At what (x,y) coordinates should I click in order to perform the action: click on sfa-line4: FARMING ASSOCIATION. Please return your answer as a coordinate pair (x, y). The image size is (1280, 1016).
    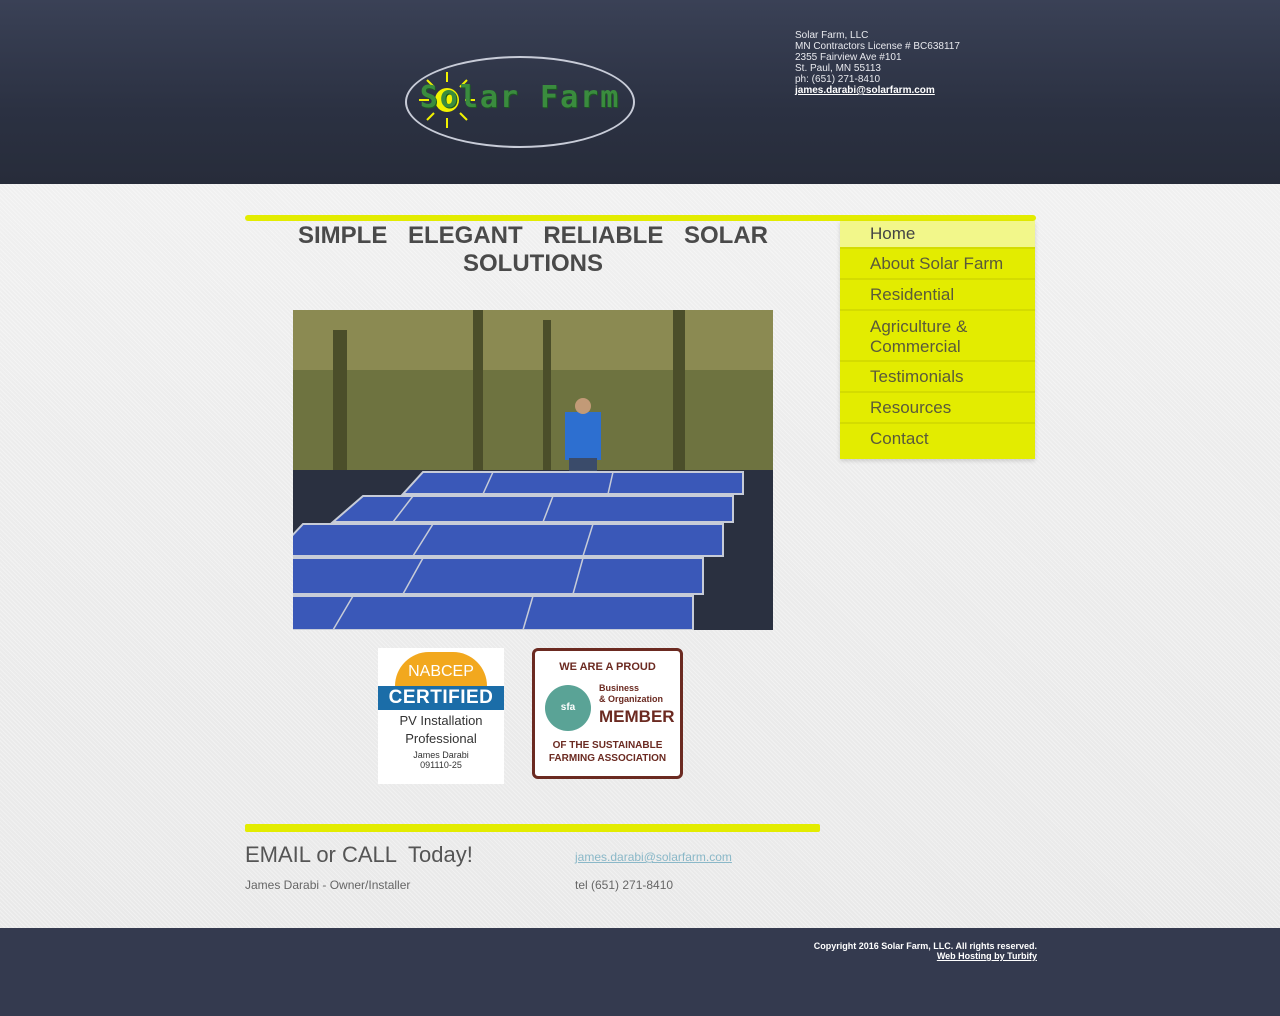
    Looking at the image, I should click on (607, 758).